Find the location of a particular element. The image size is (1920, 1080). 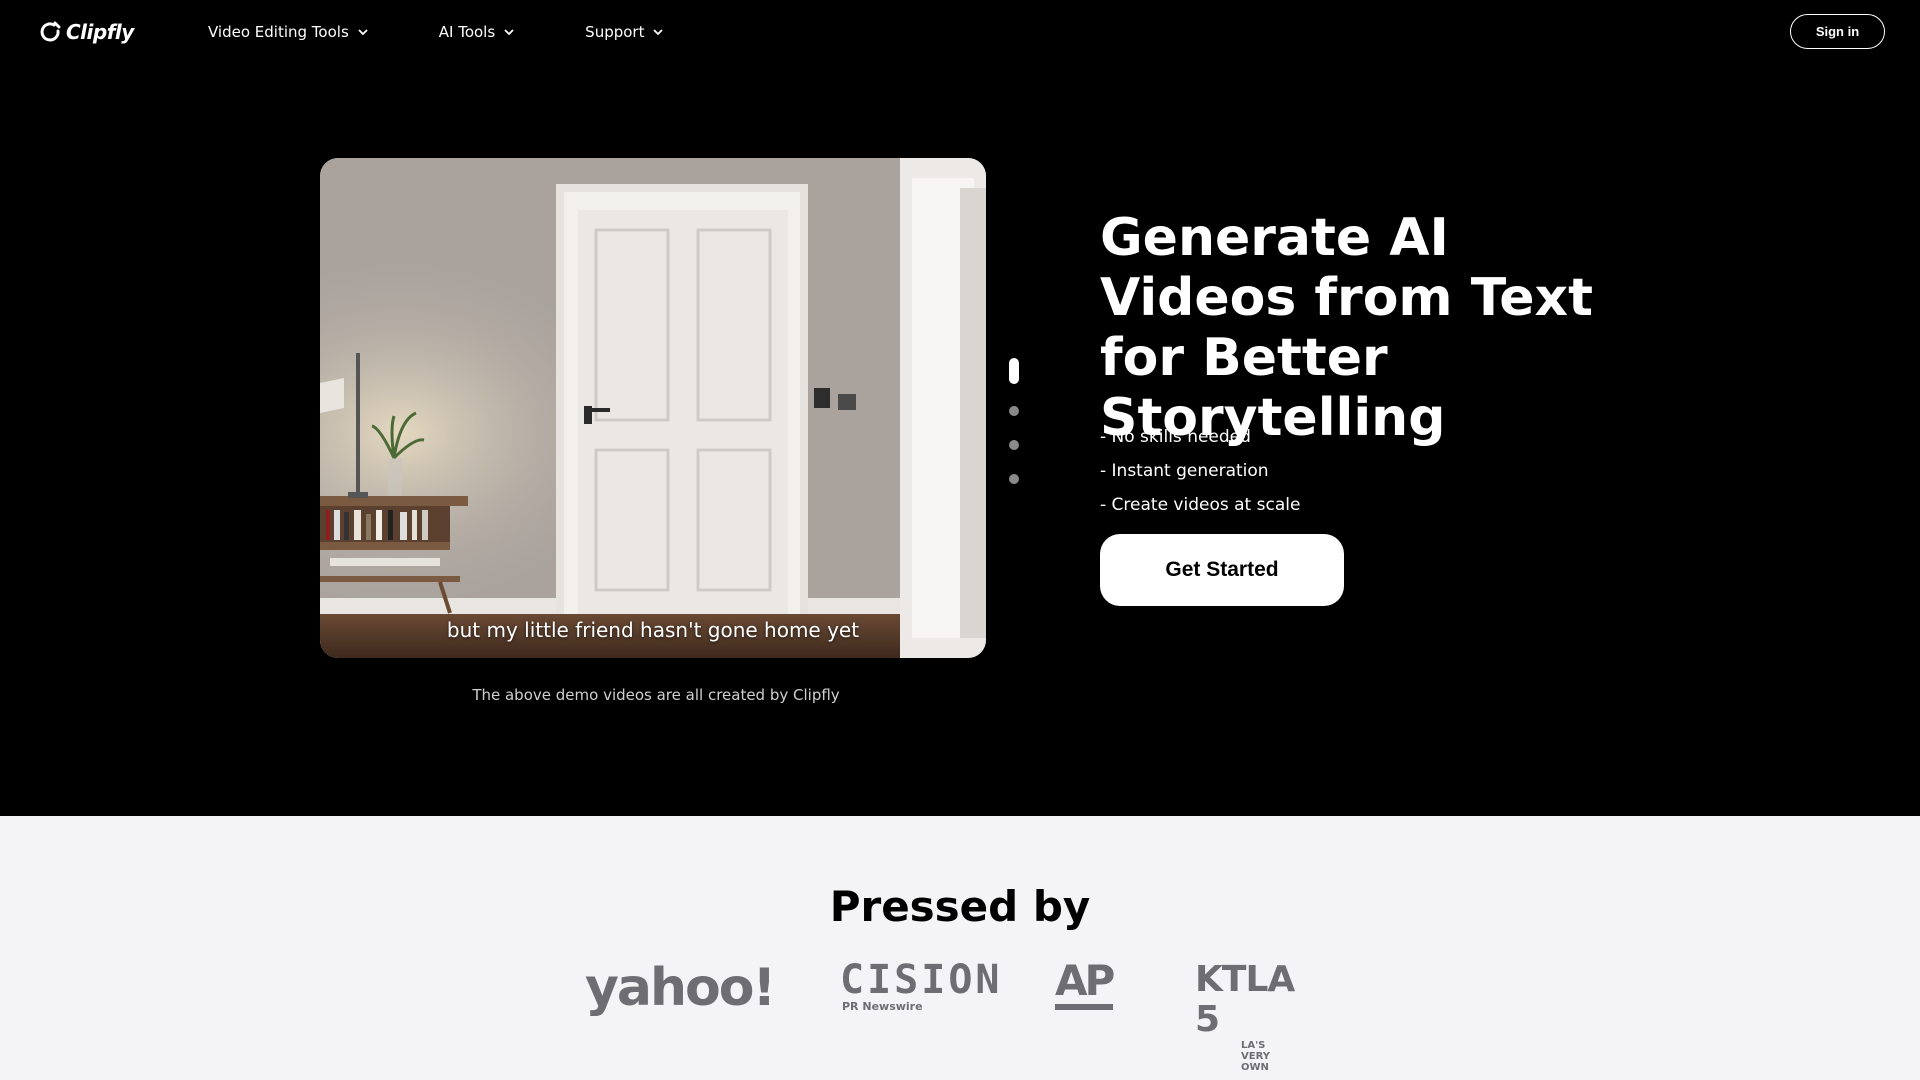

nav-support: Support is located at coordinates (624, 32).